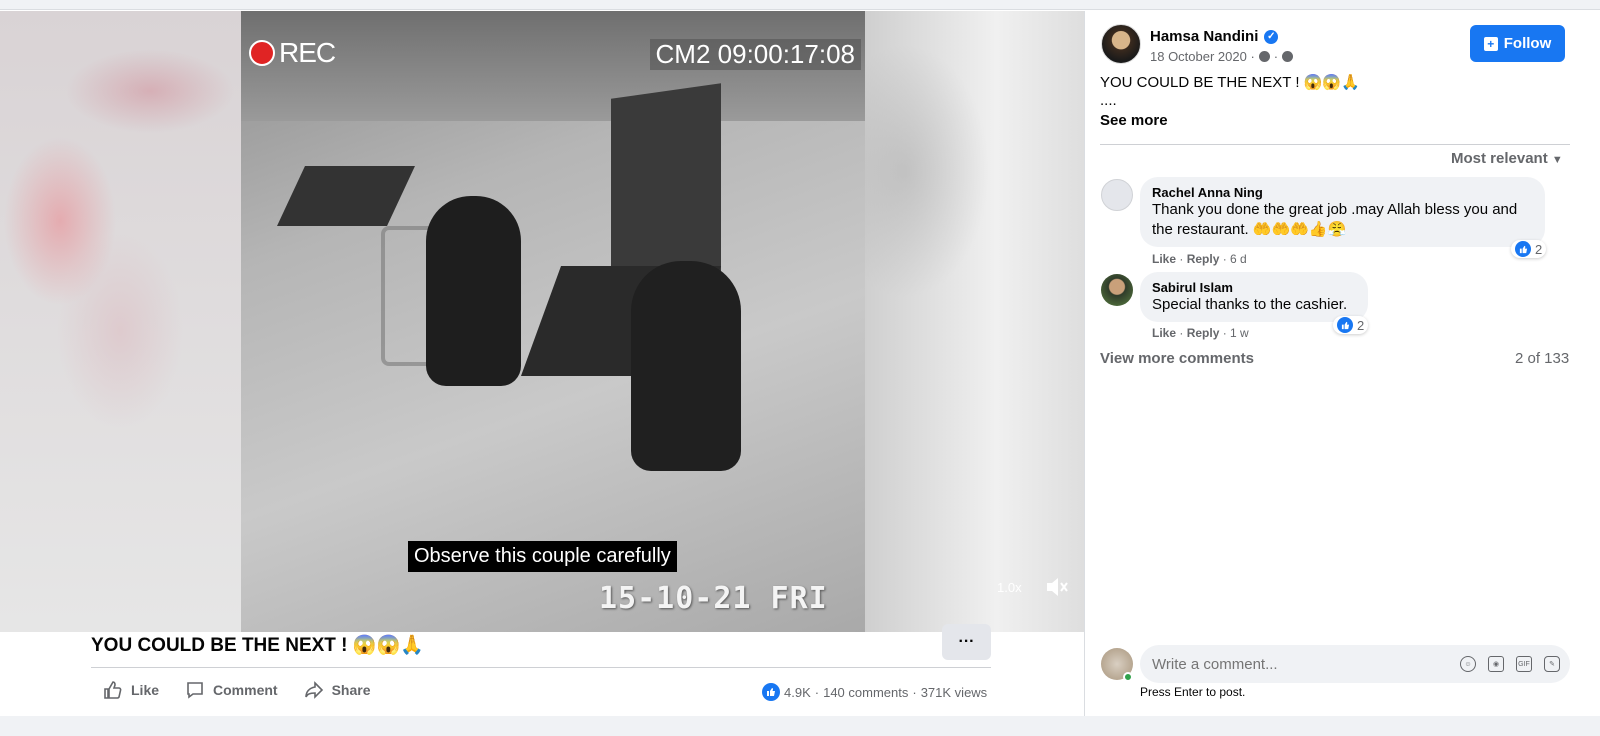  What do you see at coordinates (1264, 56) in the screenshot?
I see `clock-icon` at bounding box center [1264, 56].